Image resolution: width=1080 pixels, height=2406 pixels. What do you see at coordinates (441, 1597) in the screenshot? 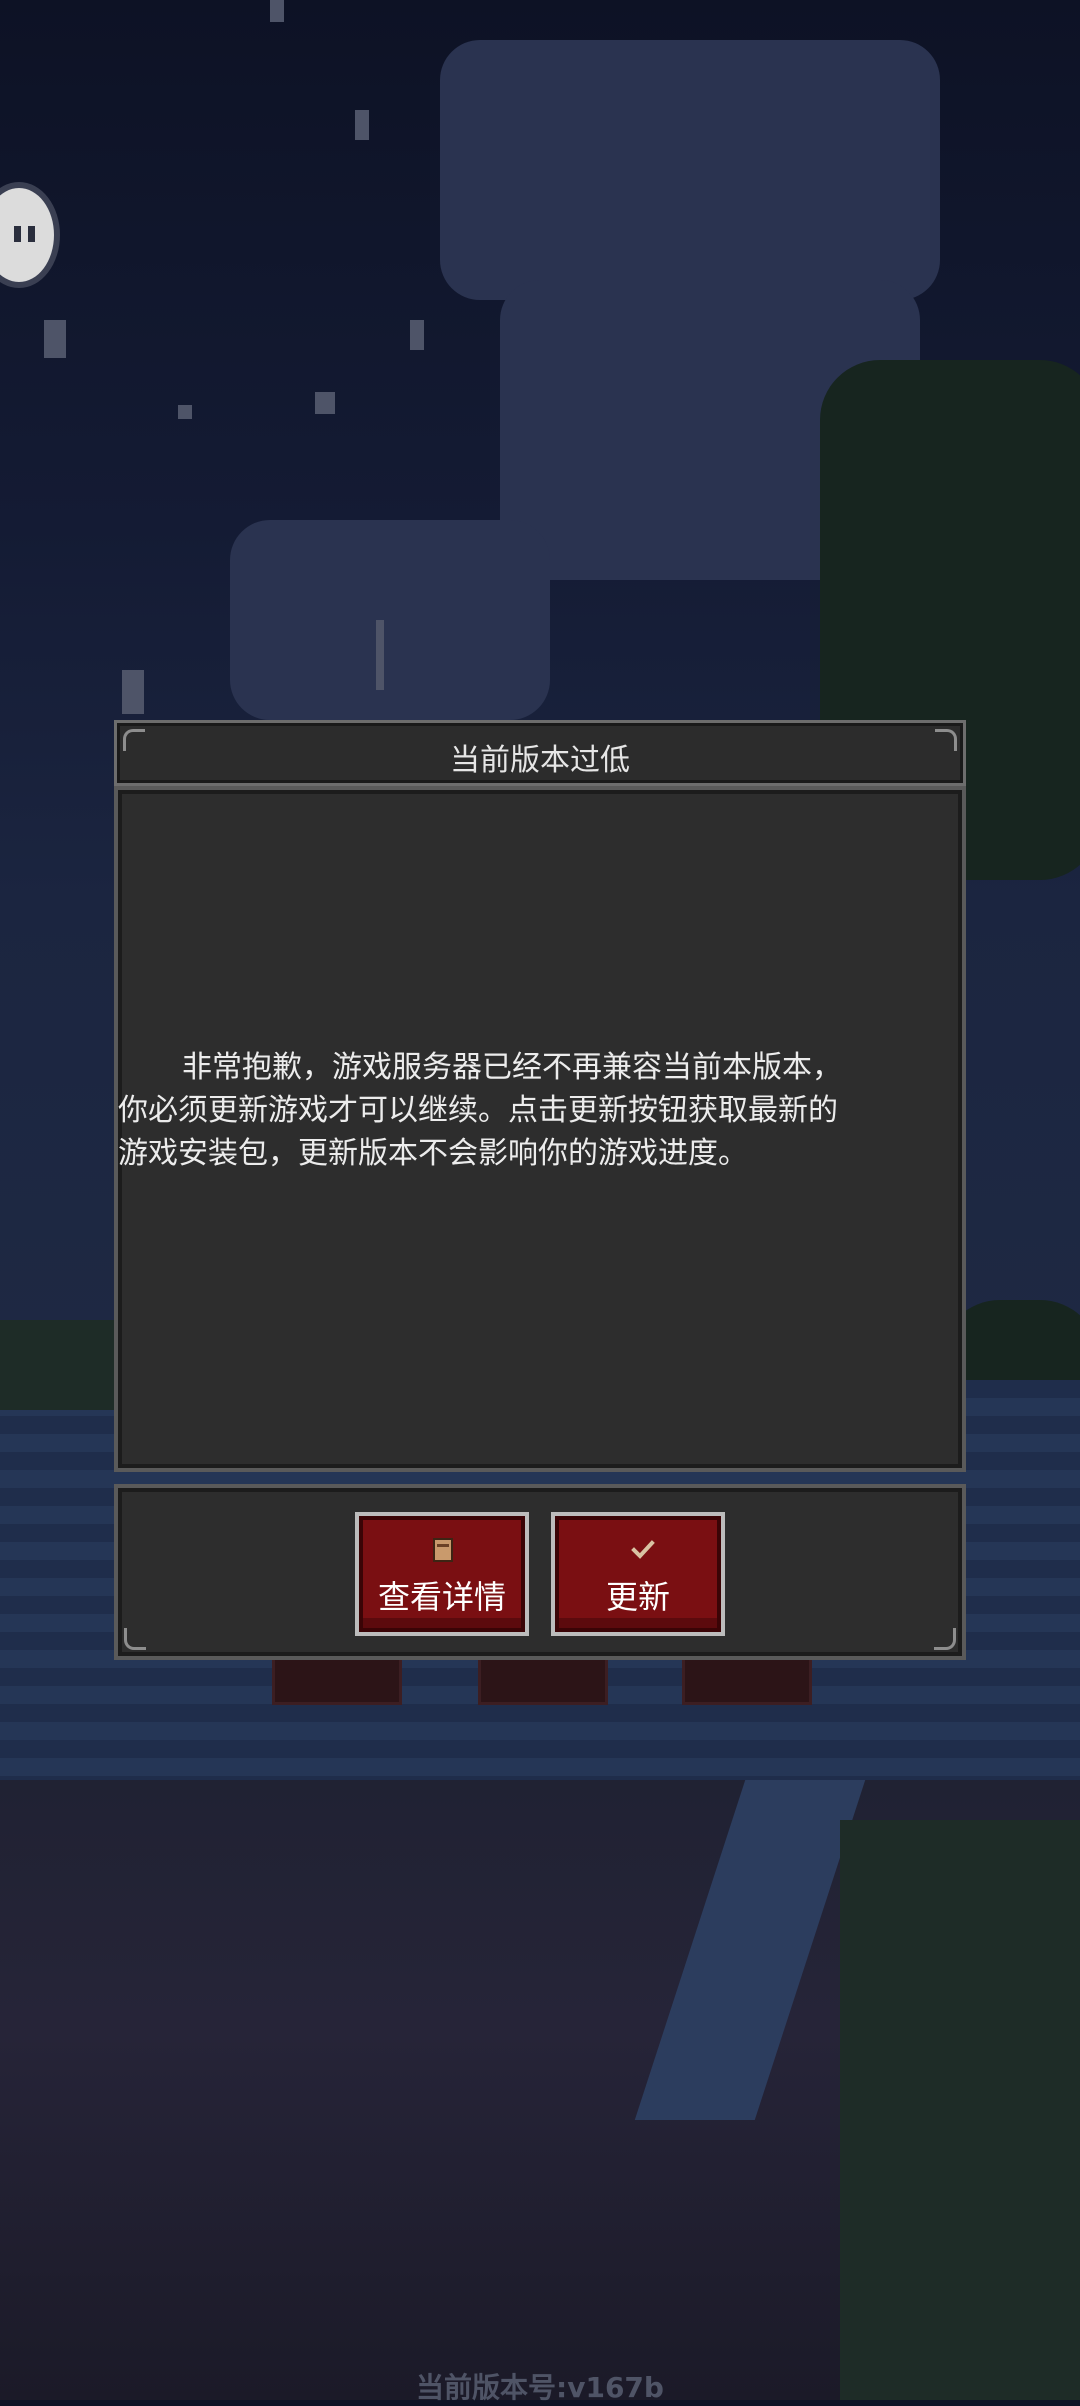
I see `view-details-label: 查看详情` at bounding box center [441, 1597].